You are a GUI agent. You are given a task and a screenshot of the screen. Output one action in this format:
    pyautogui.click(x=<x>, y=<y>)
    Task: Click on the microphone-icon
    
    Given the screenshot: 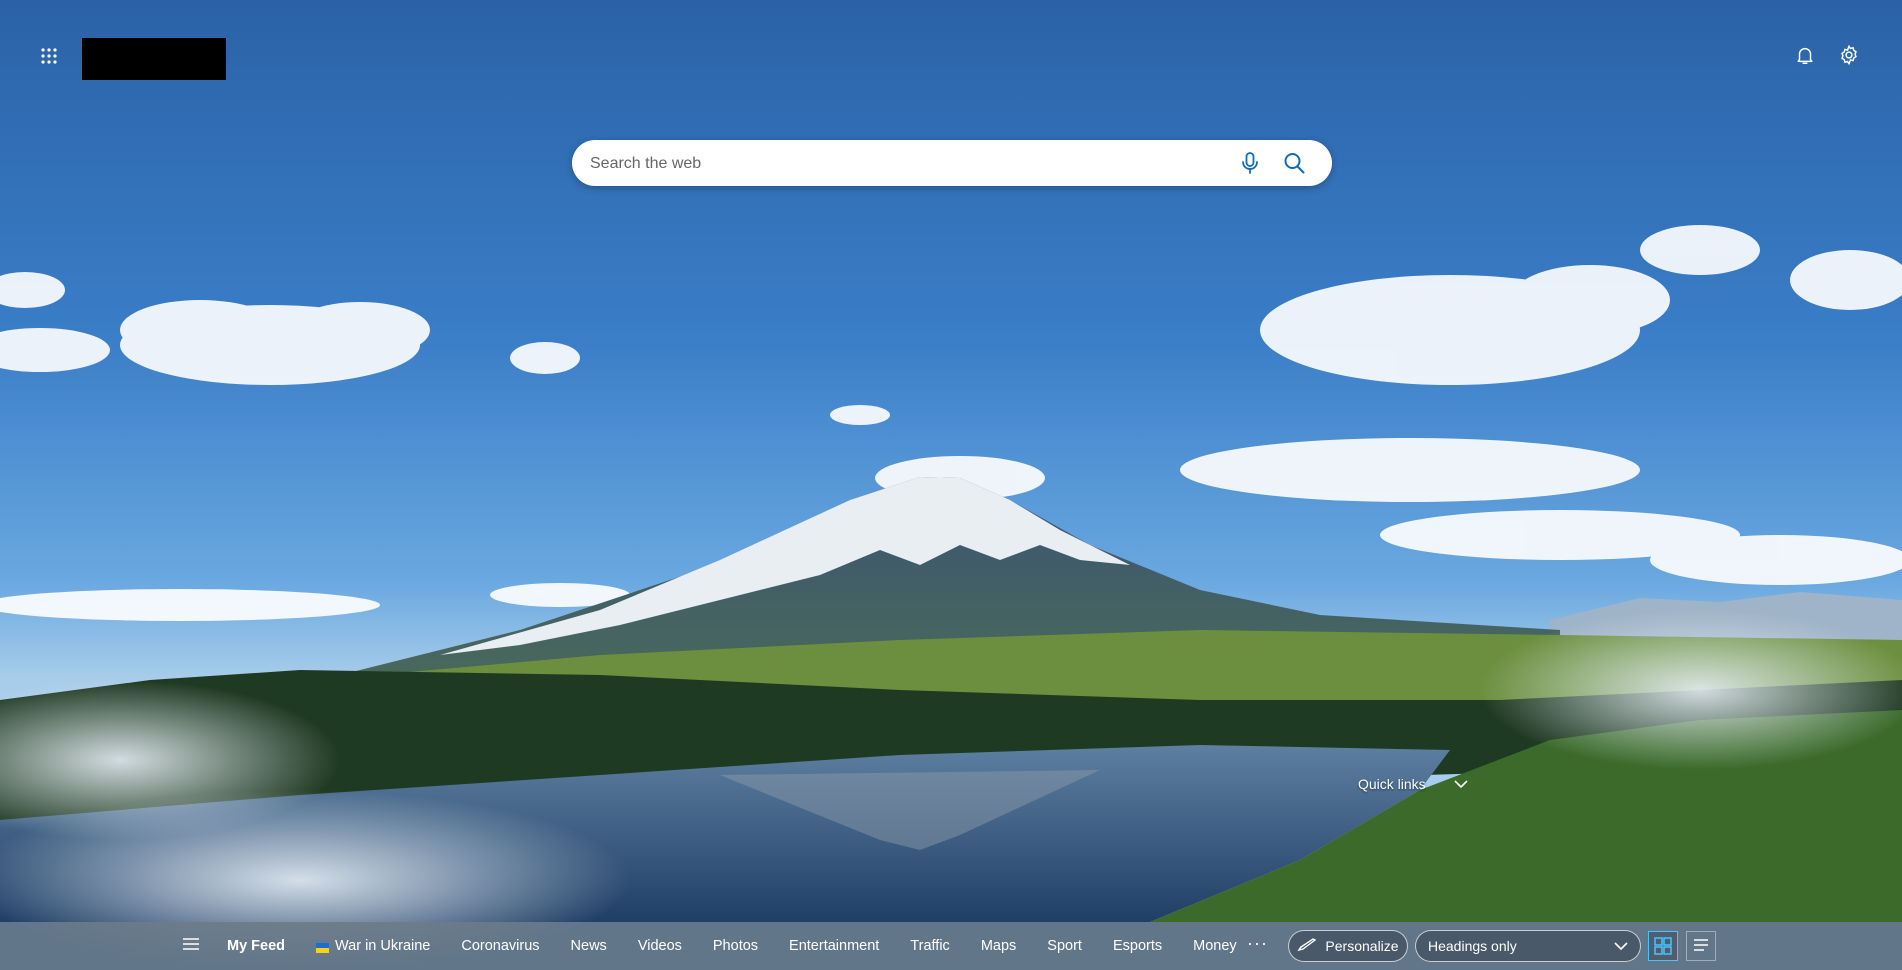 What is the action you would take?
    pyautogui.click(x=1250, y=166)
    